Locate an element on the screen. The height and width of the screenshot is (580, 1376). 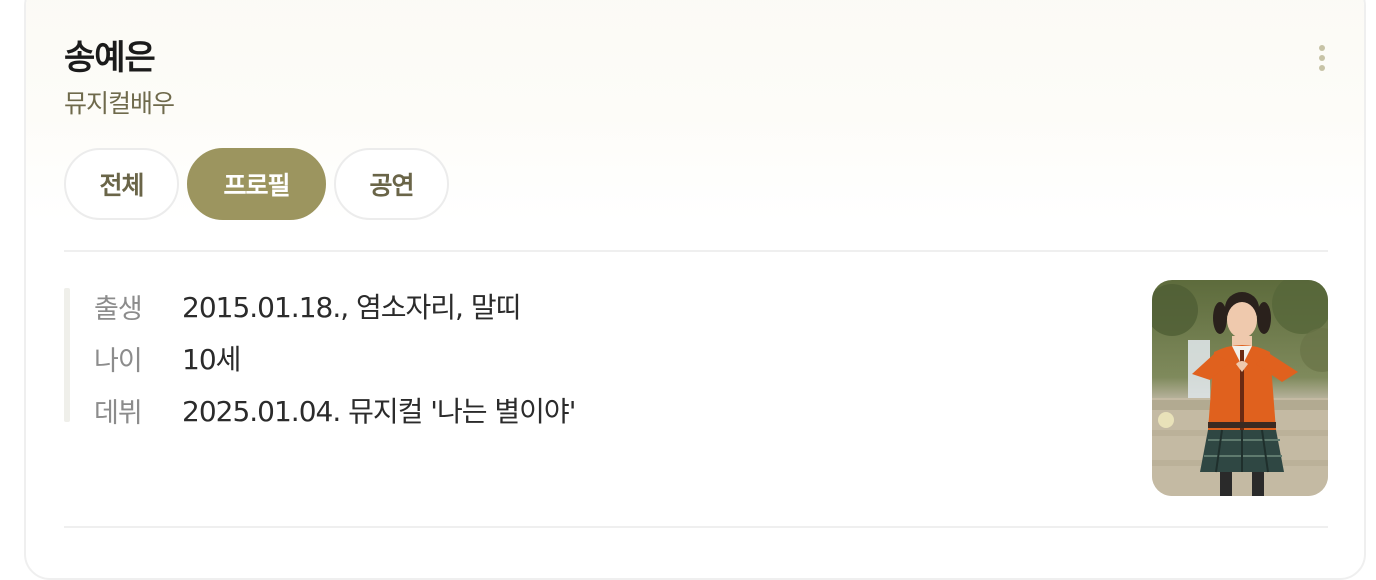
info-label: 데뷔 is located at coordinates (118, 413).